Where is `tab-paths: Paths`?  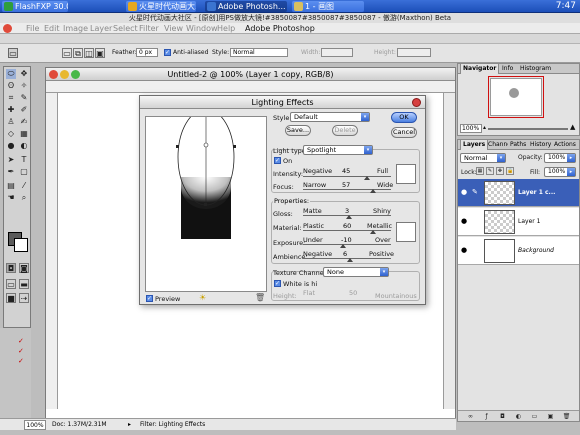
tab-paths: Paths is located at coordinates (519, 145).